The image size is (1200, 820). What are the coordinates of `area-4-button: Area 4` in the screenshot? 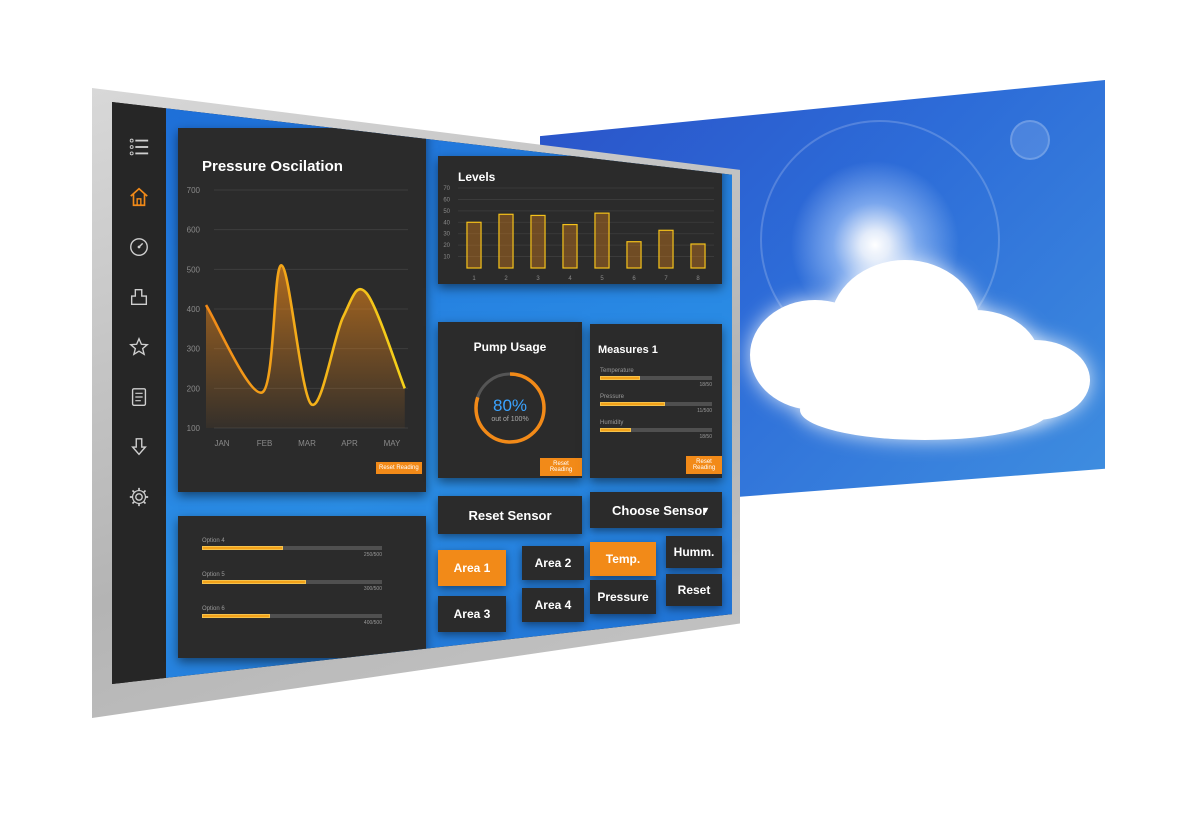 It's located at (553, 605).